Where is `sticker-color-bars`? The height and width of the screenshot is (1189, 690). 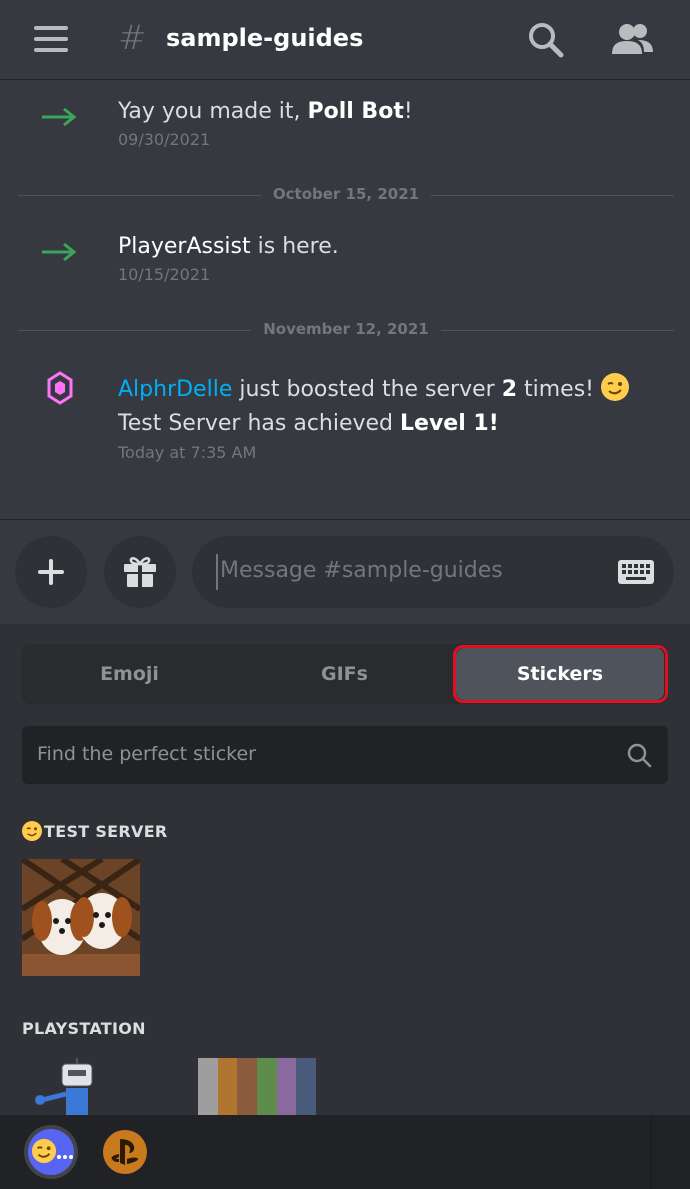 sticker-color-bars is located at coordinates (257, 1086).